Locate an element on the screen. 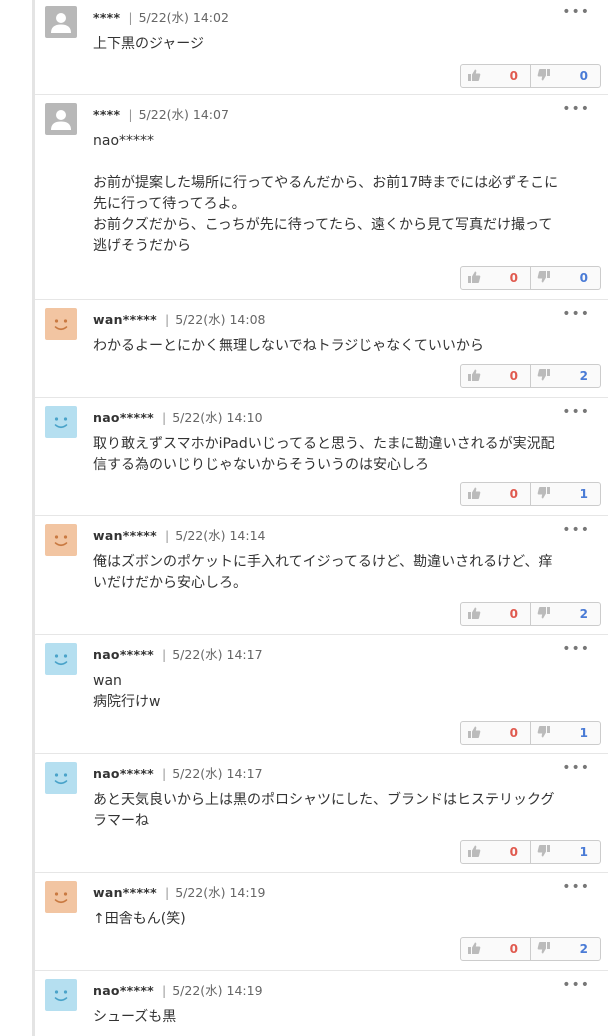 This screenshot has width=608, height=1036. timestamp: 5/22(水) 14:17 is located at coordinates (217, 654).